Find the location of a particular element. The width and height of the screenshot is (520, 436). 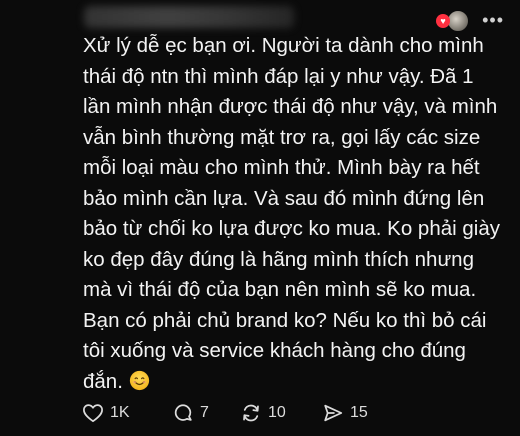

share-button: 15 is located at coordinates (352, 413).